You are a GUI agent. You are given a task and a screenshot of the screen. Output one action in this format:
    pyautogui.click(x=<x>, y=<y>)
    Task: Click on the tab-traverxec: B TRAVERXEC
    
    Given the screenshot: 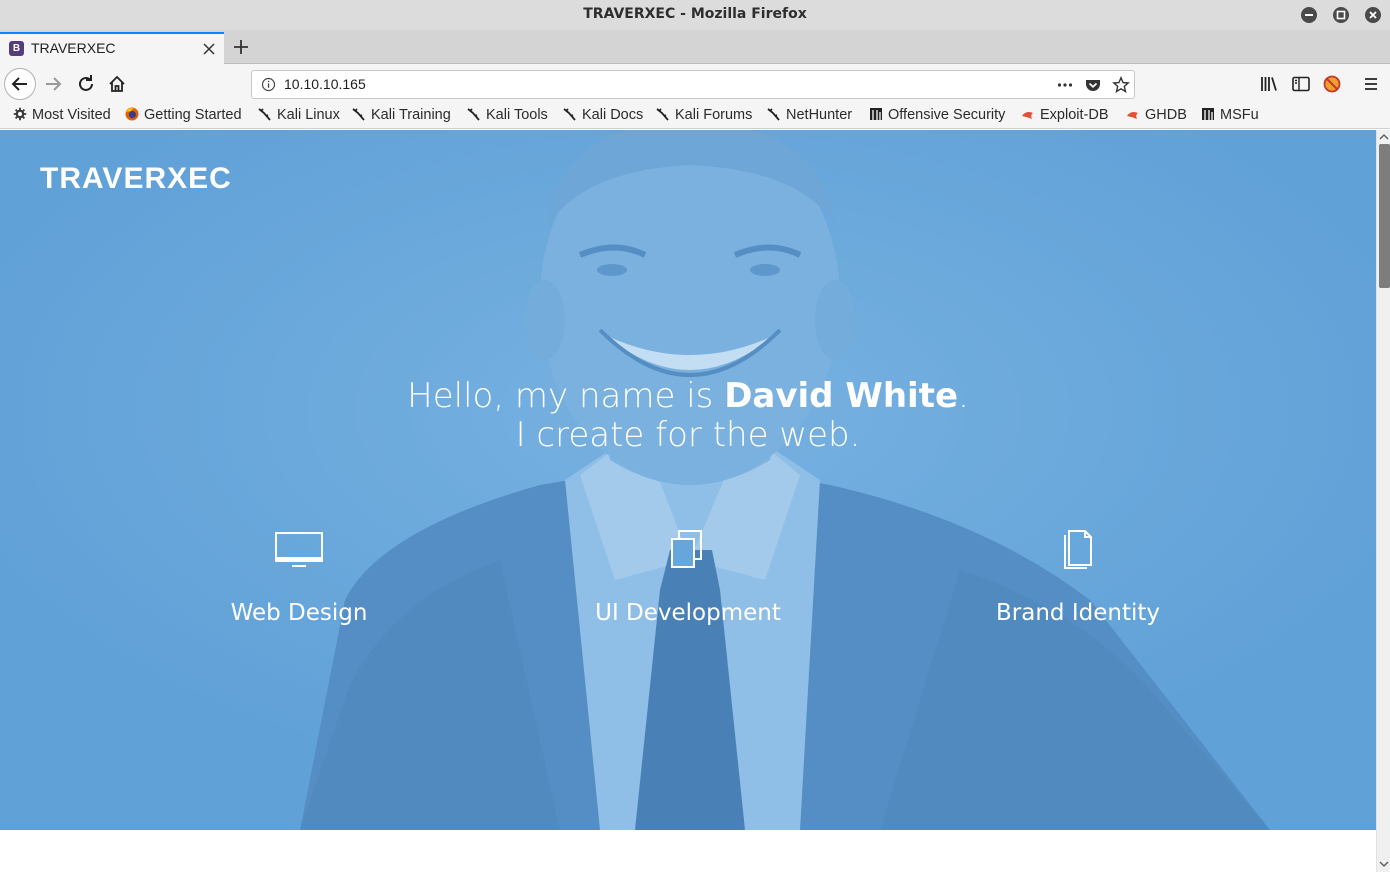 What is the action you would take?
    pyautogui.click(x=112, y=48)
    